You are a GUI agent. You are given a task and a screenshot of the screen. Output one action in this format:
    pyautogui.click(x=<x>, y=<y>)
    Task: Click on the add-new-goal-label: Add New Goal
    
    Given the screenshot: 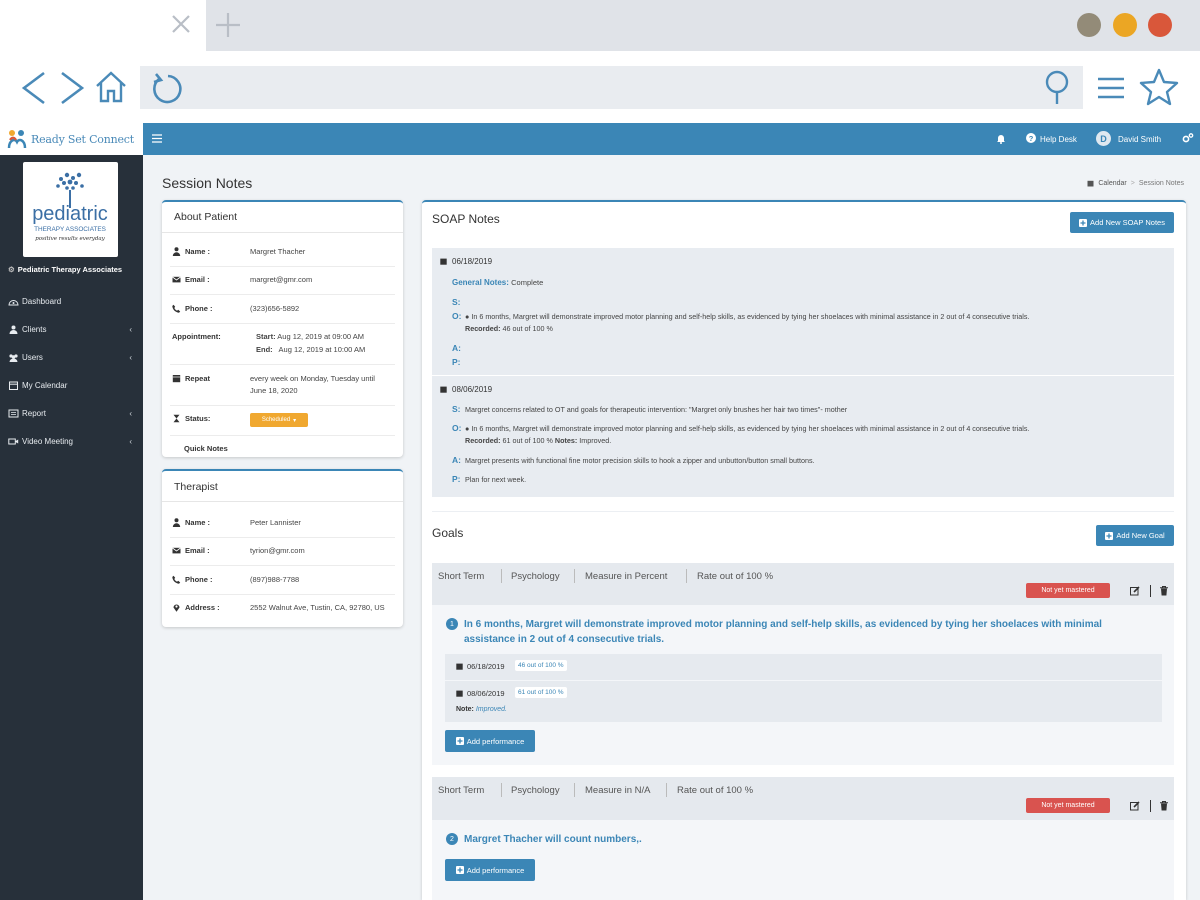 What is the action you would take?
    pyautogui.click(x=1140, y=535)
    